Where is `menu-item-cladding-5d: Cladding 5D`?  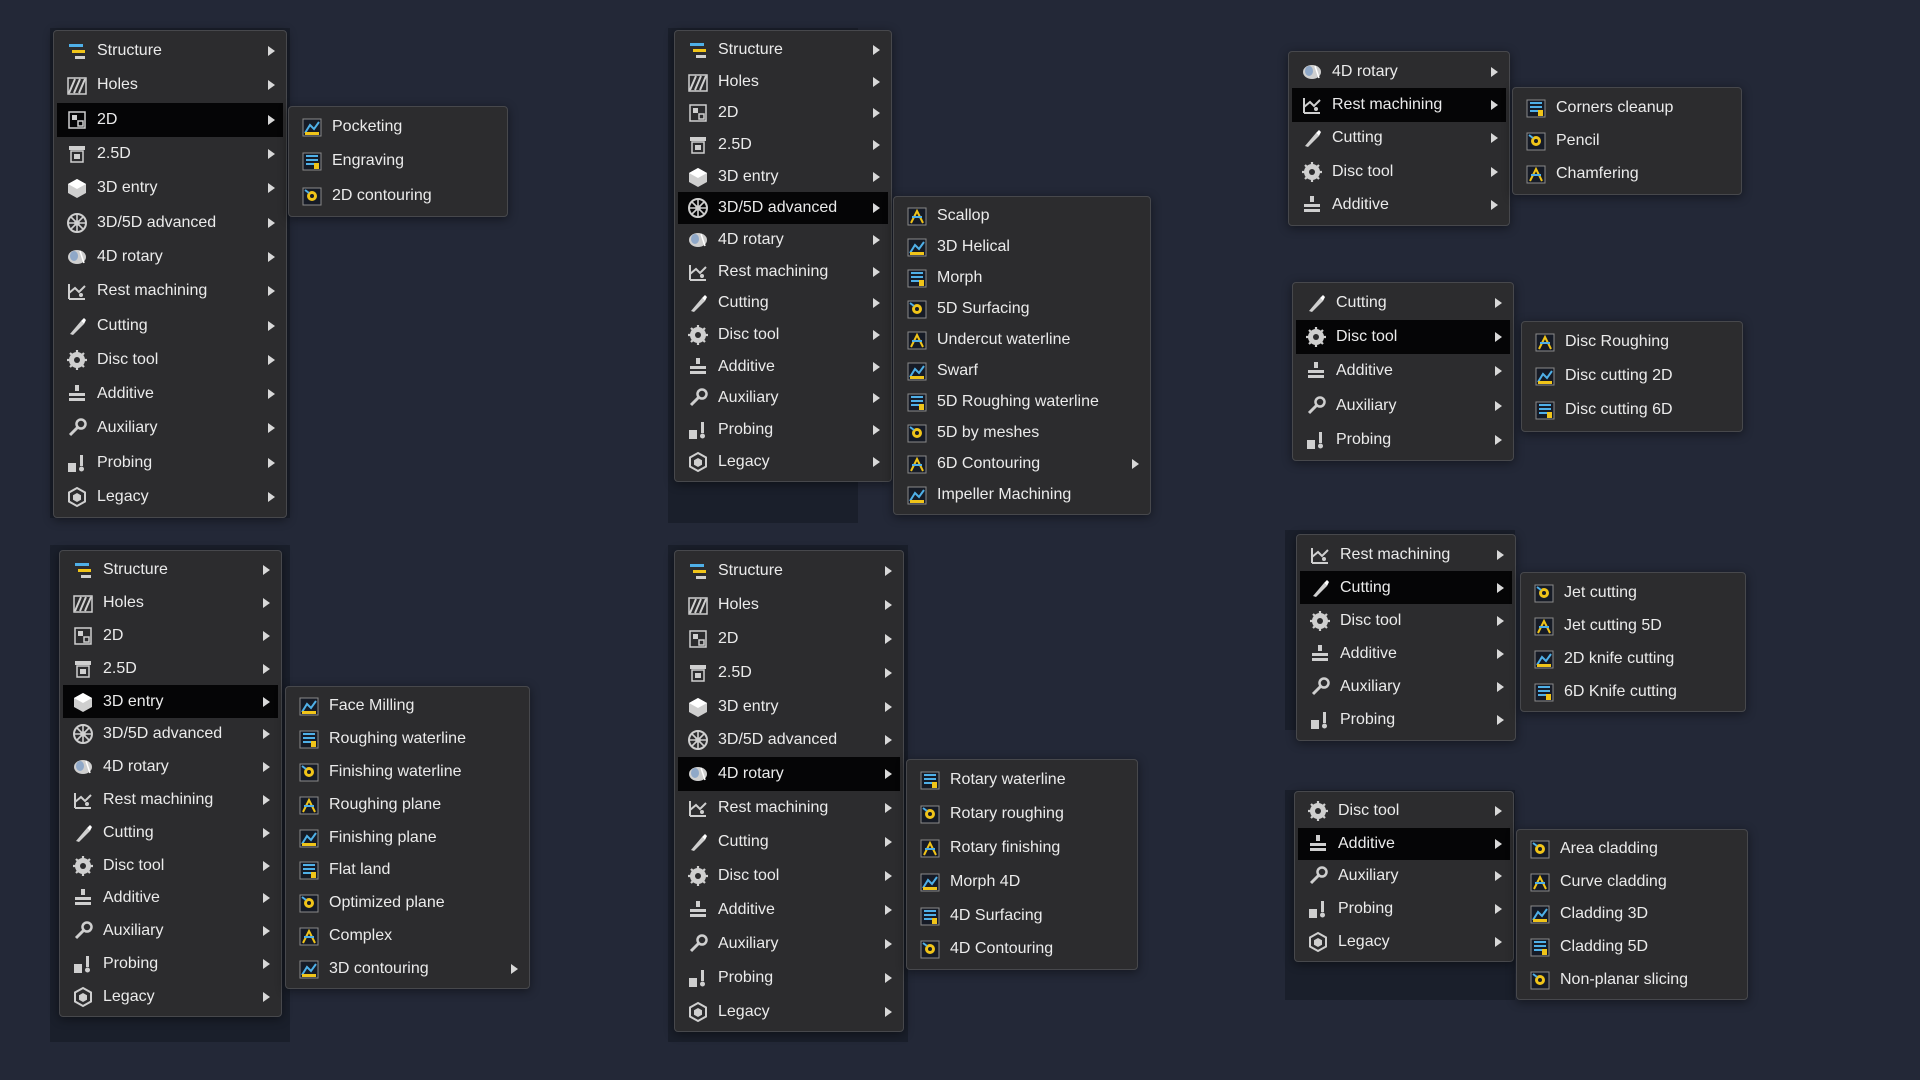 menu-item-cladding-5d: Cladding 5D is located at coordinates (1632, 947).